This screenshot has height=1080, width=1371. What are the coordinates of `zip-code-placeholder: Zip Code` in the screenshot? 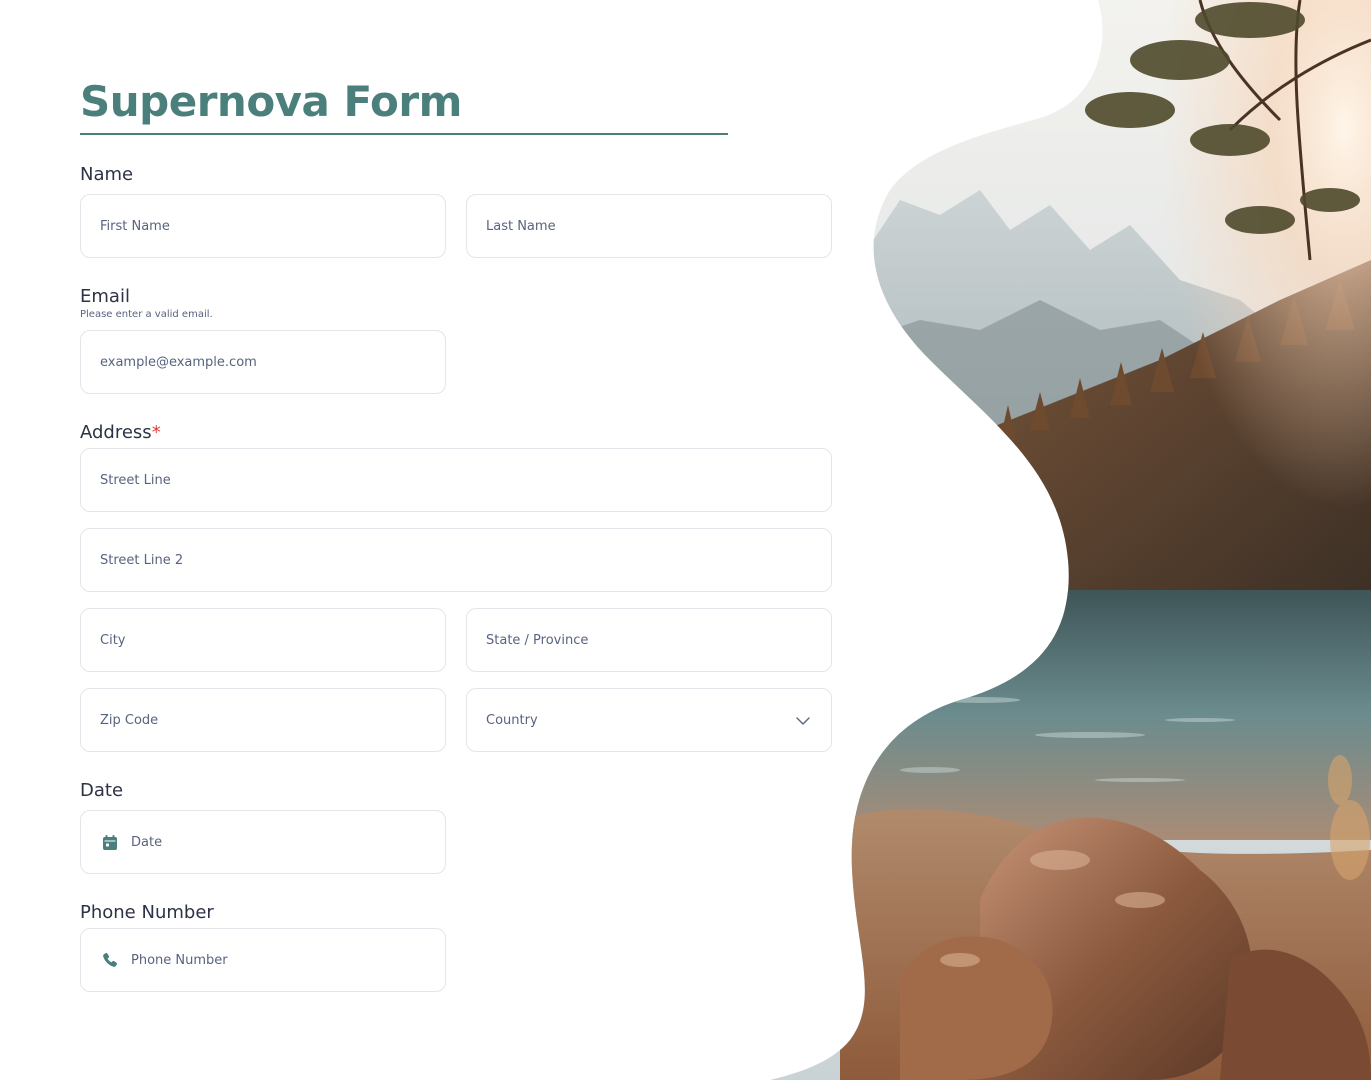 It's located at (129, 720).